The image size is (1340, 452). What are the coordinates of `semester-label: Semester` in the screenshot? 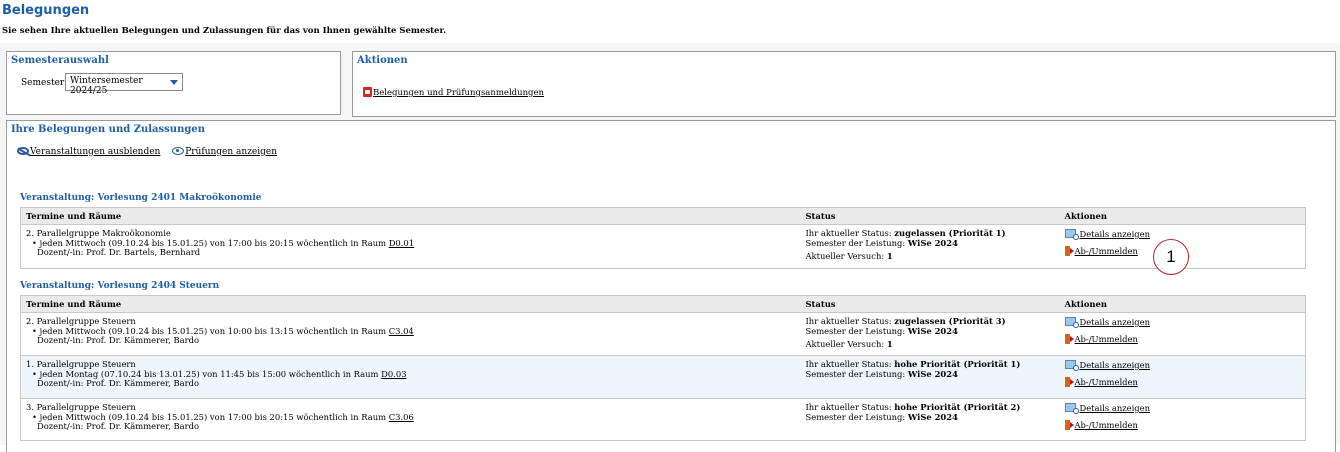 It's located at (43, 83).